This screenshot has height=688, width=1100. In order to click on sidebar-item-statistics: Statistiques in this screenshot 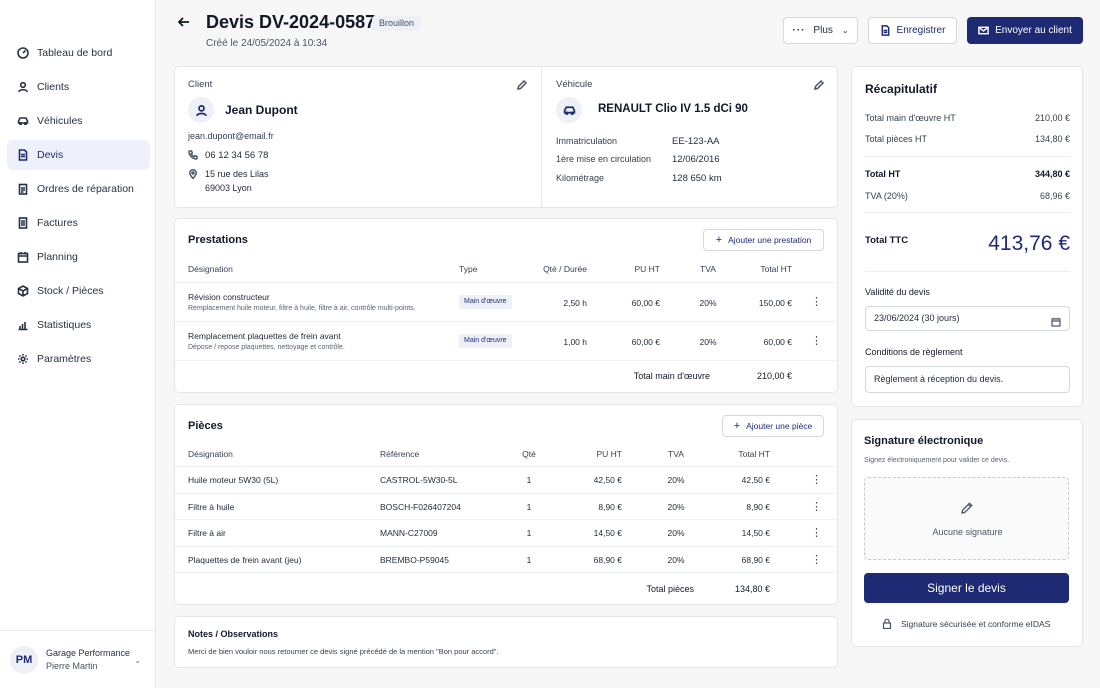, I will do `click(78, 325)`.